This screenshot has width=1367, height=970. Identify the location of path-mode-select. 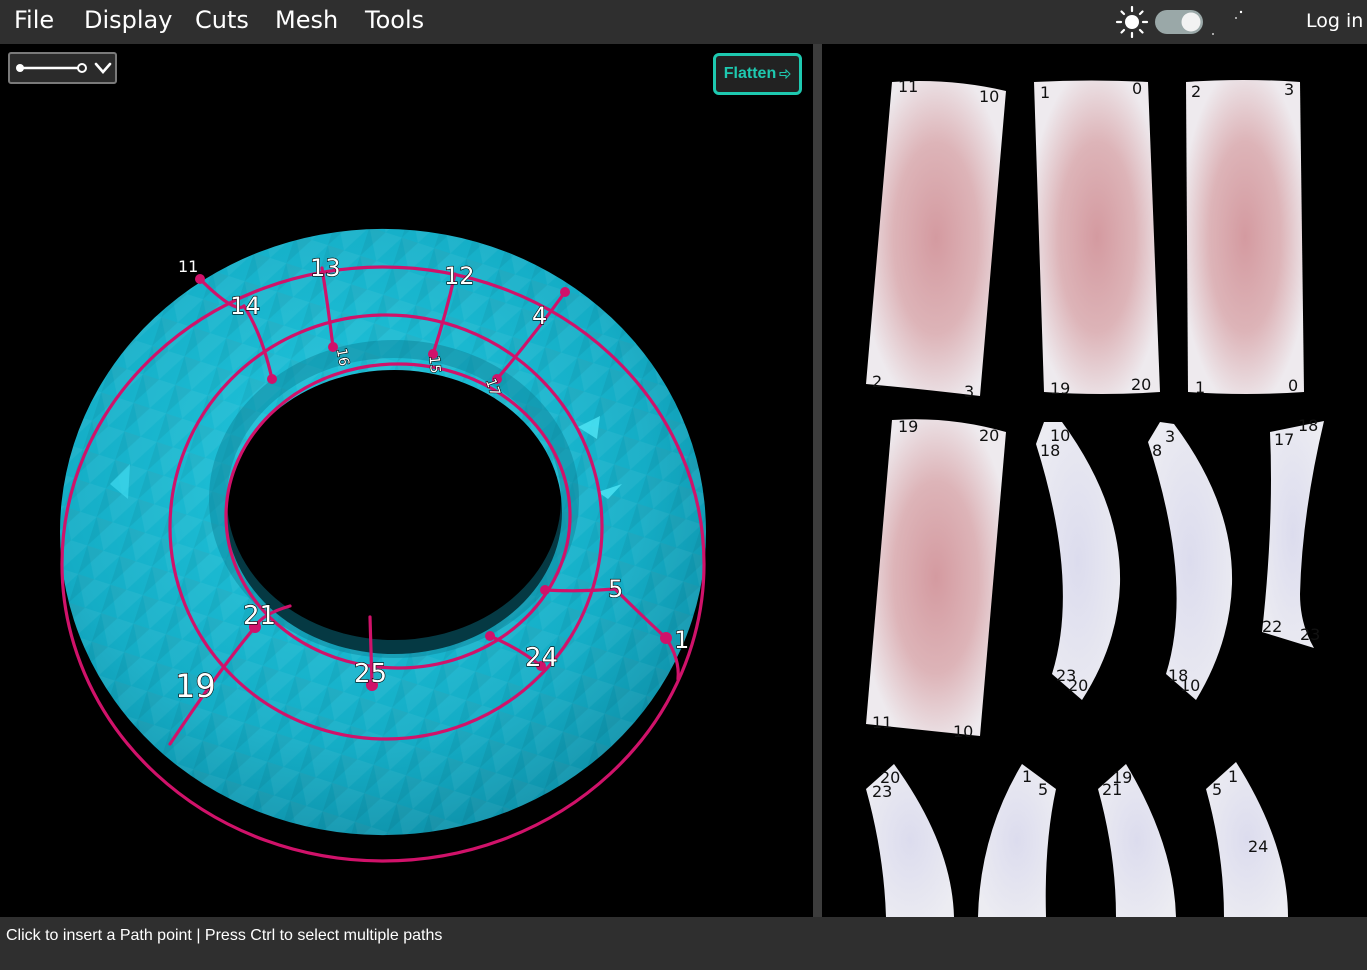
(62, 68).